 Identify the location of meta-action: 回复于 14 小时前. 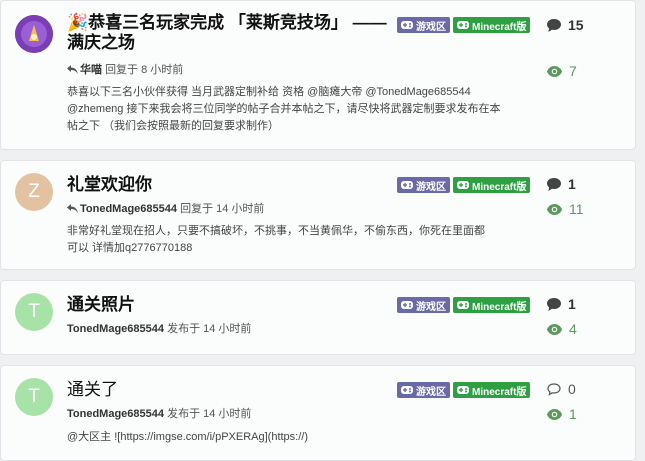
(222, 209).